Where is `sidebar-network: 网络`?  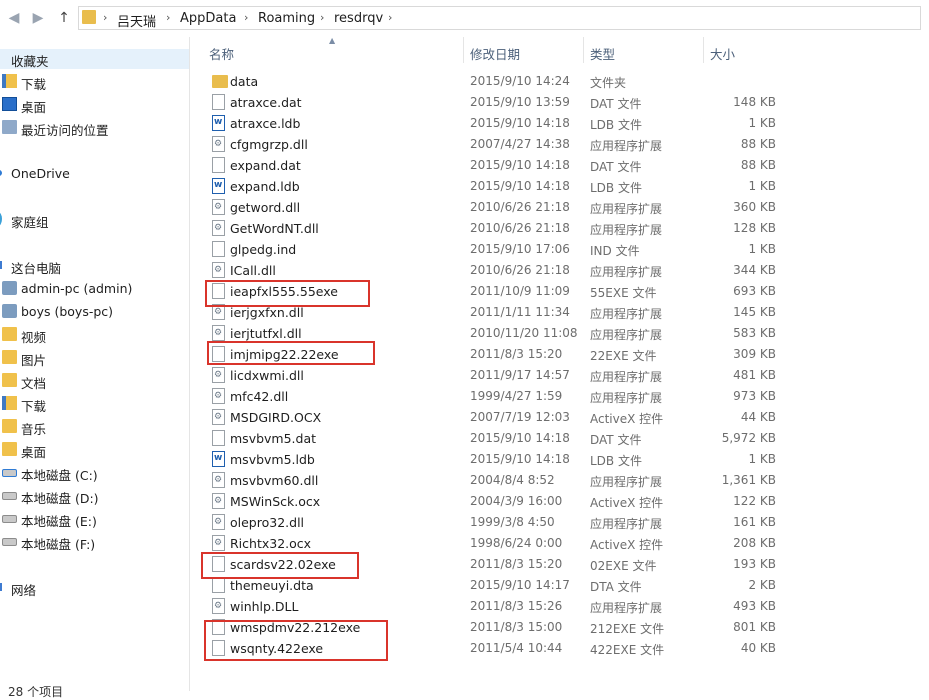
sidebar-network: 网络 is located at coordinates (94, 588).